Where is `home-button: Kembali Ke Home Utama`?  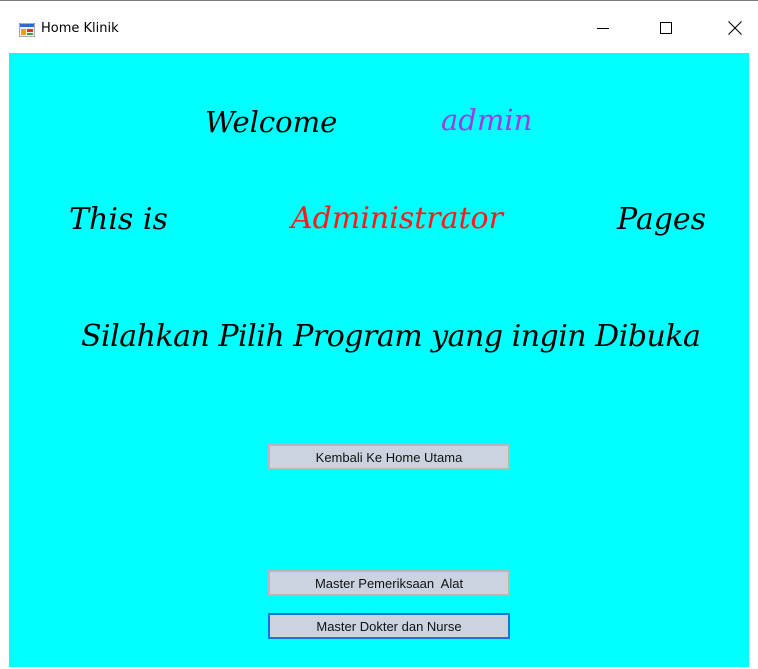
home-button: Kembali Ke Home Utama is located at coordinates (389, 457).